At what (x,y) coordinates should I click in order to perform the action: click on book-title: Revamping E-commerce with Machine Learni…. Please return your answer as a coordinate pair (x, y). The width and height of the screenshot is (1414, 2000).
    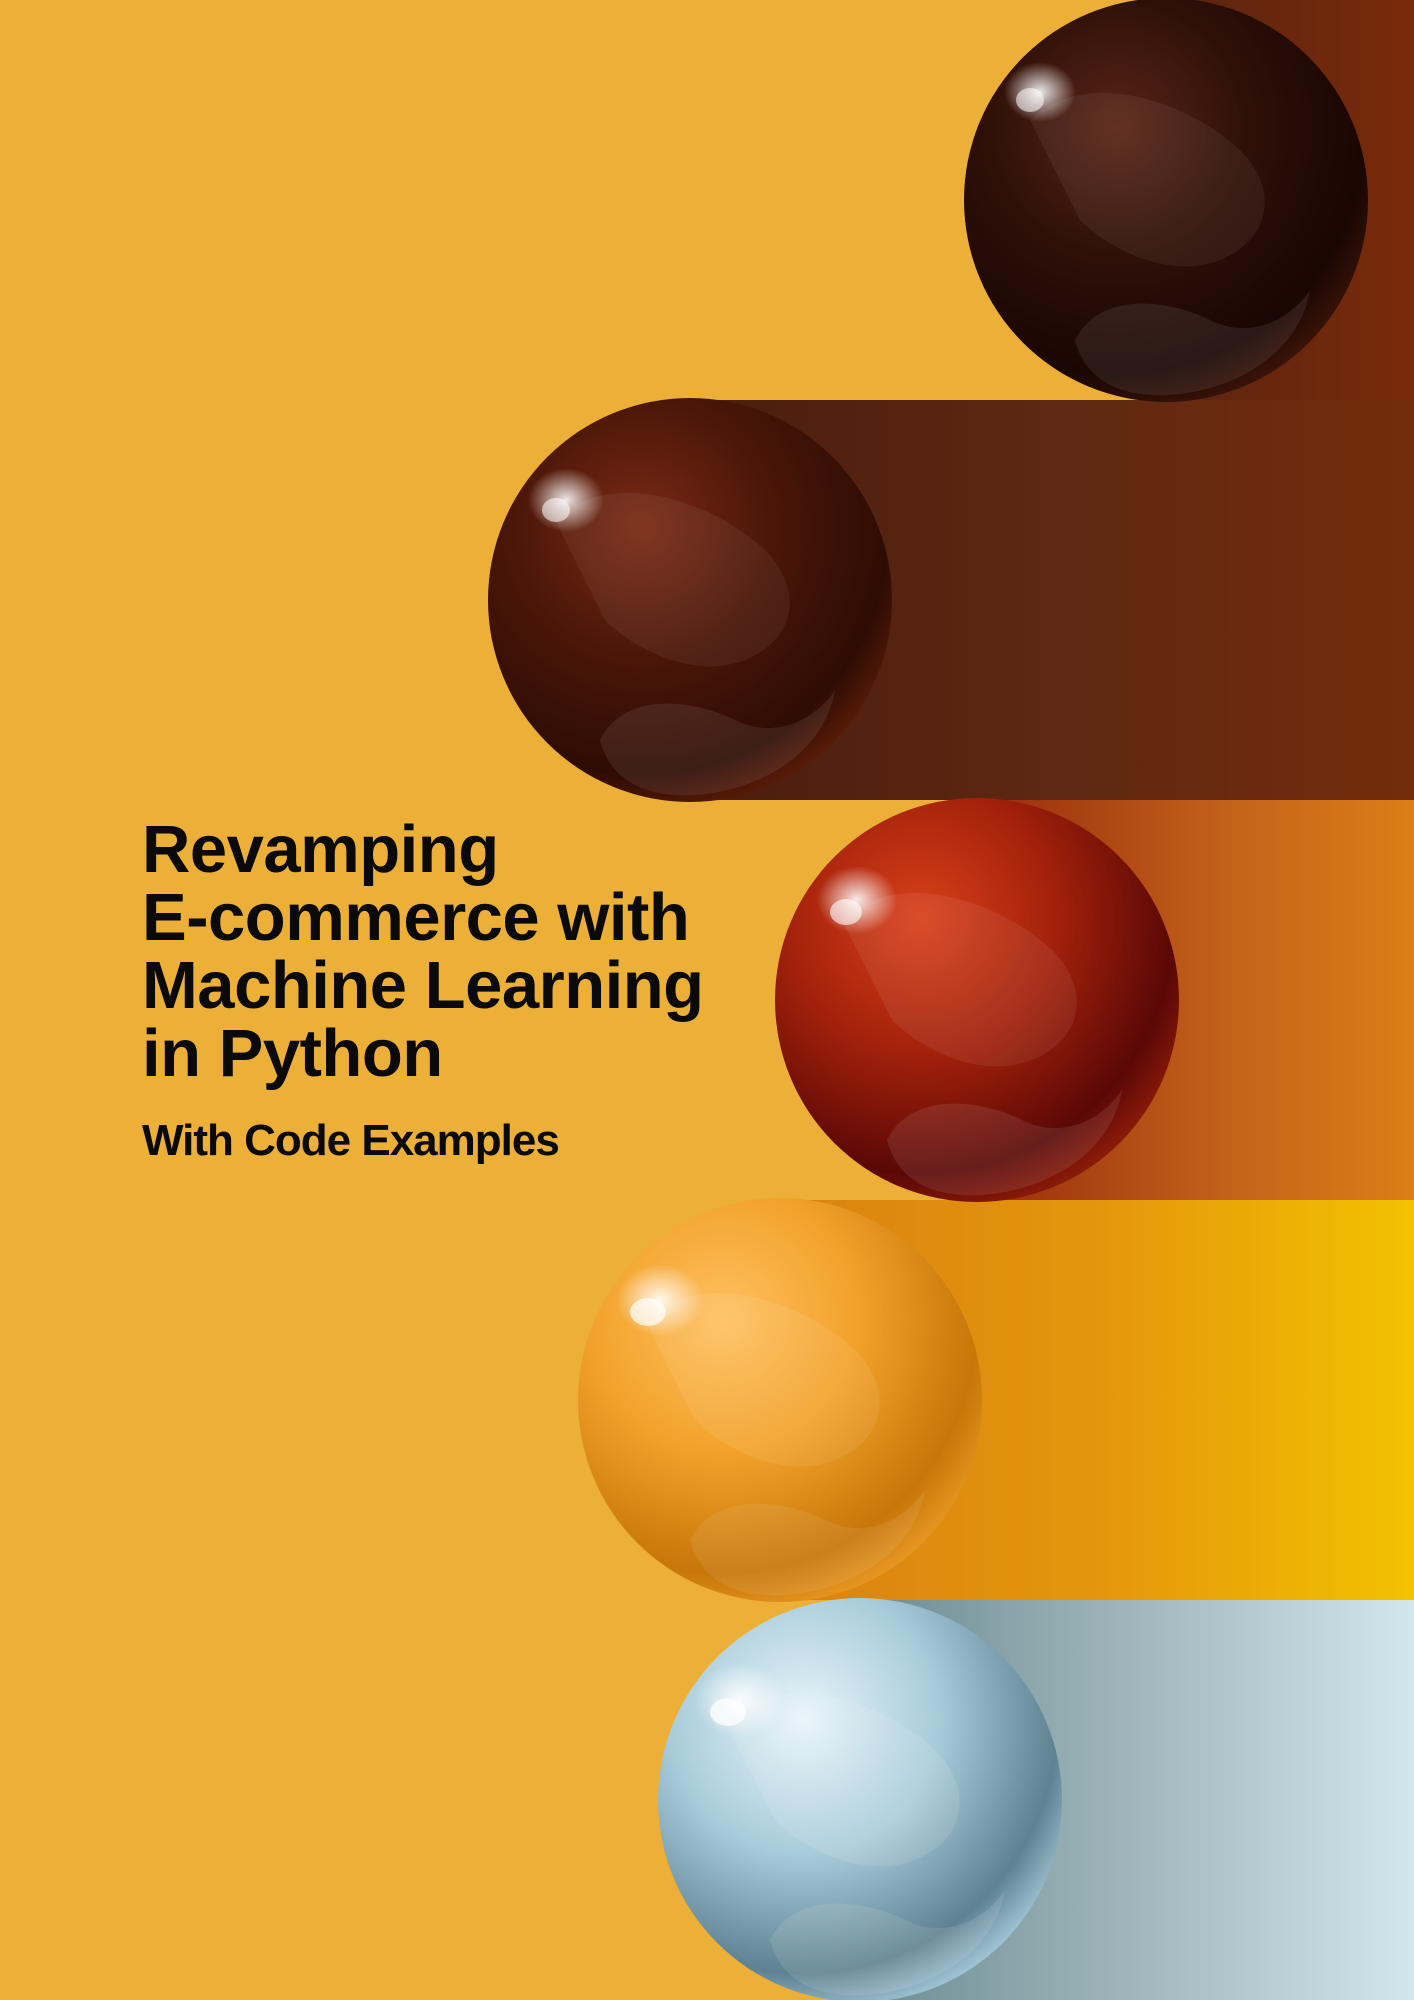
    Looking at the image, I should click on (462, 952).